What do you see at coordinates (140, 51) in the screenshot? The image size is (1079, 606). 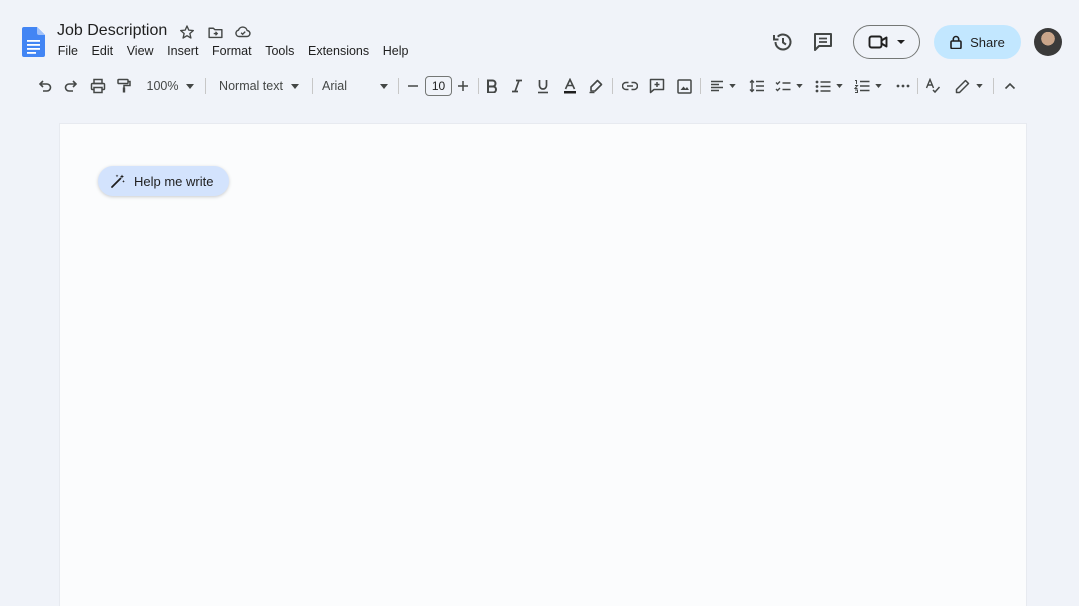 I see `menu-view: View` at bounding box center [140, 51].